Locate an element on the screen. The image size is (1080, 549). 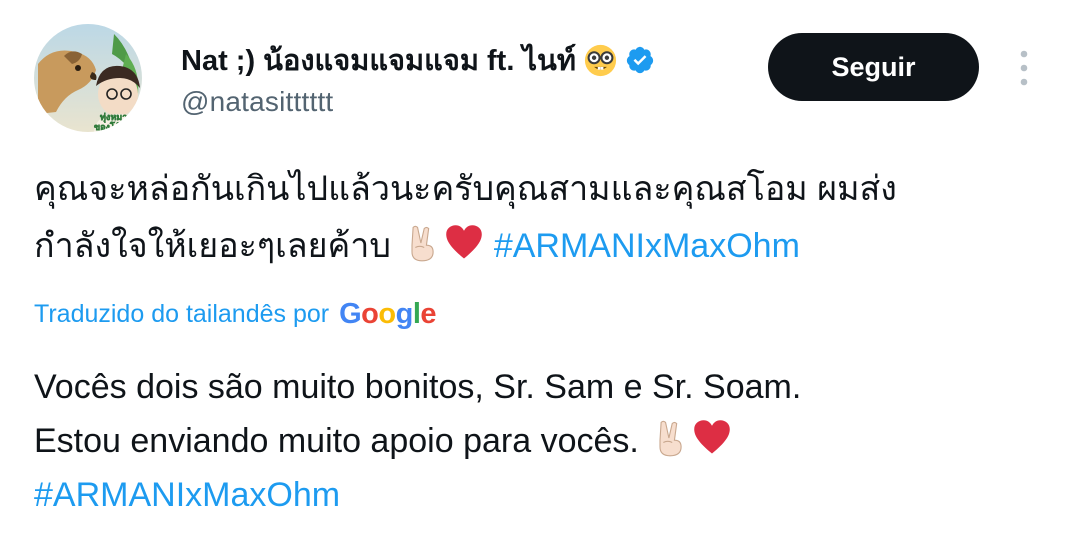
avatar-image: ทุ่งหมา ของโอ๊ะ is located at coordinates (88, 78).